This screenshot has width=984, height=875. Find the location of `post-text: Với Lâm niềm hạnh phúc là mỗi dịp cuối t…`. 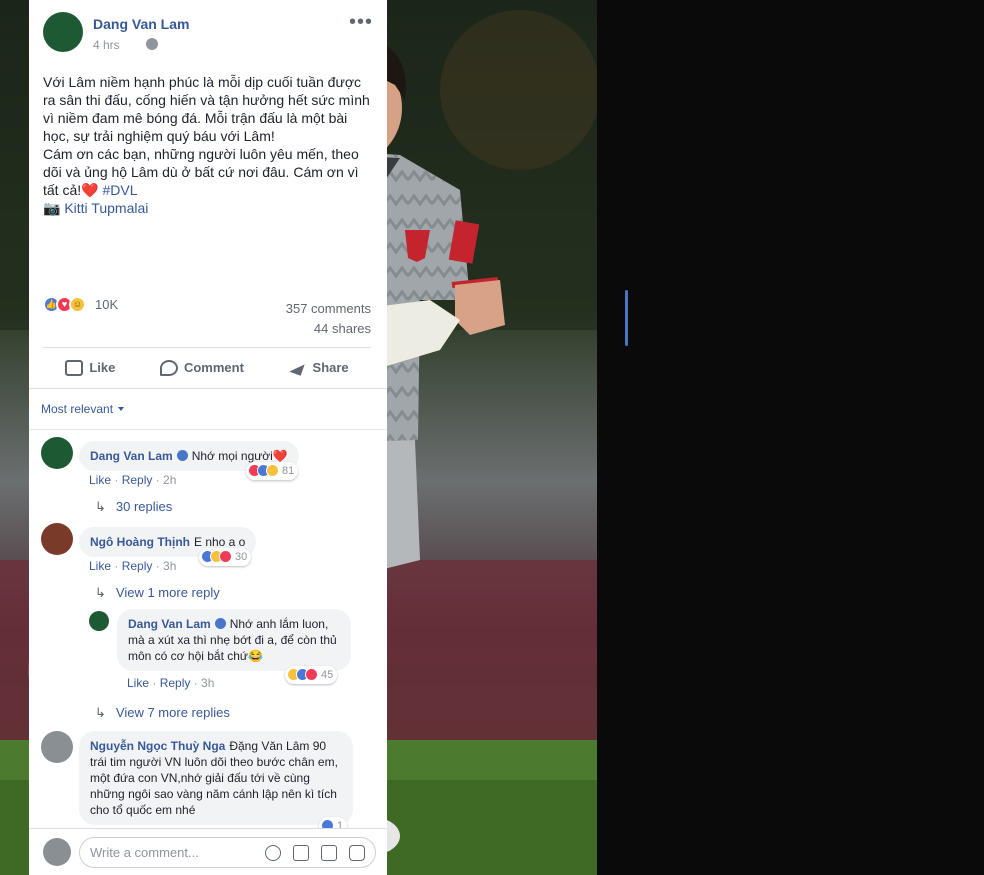

post-text: Với Lâm niềm hạnh phúc là mỗi dịp cuối t… is located at coordinates (207, 145).